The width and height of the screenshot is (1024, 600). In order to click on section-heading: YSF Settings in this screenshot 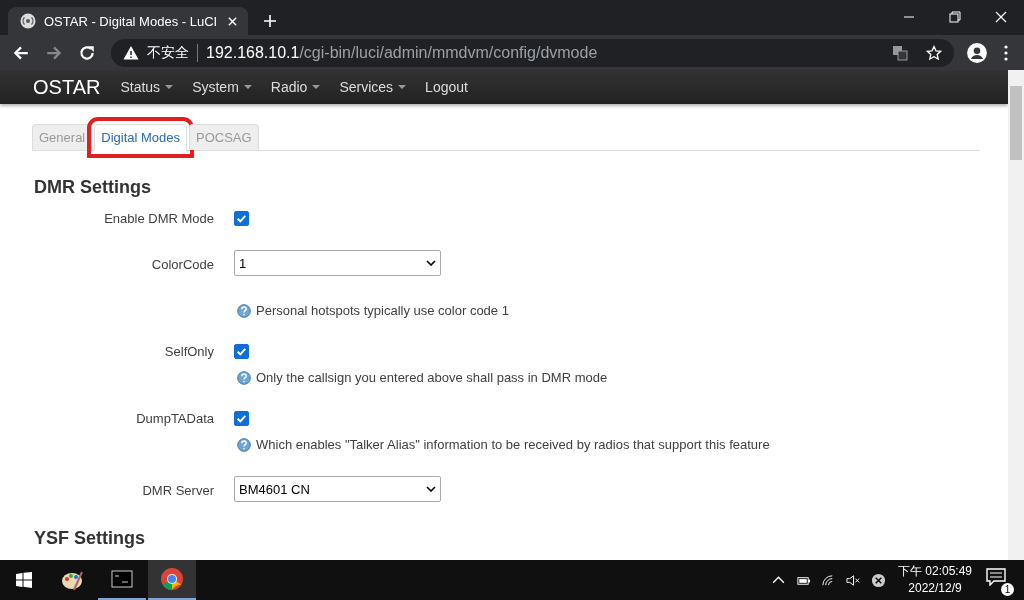, I will do `click(90, 538)`.